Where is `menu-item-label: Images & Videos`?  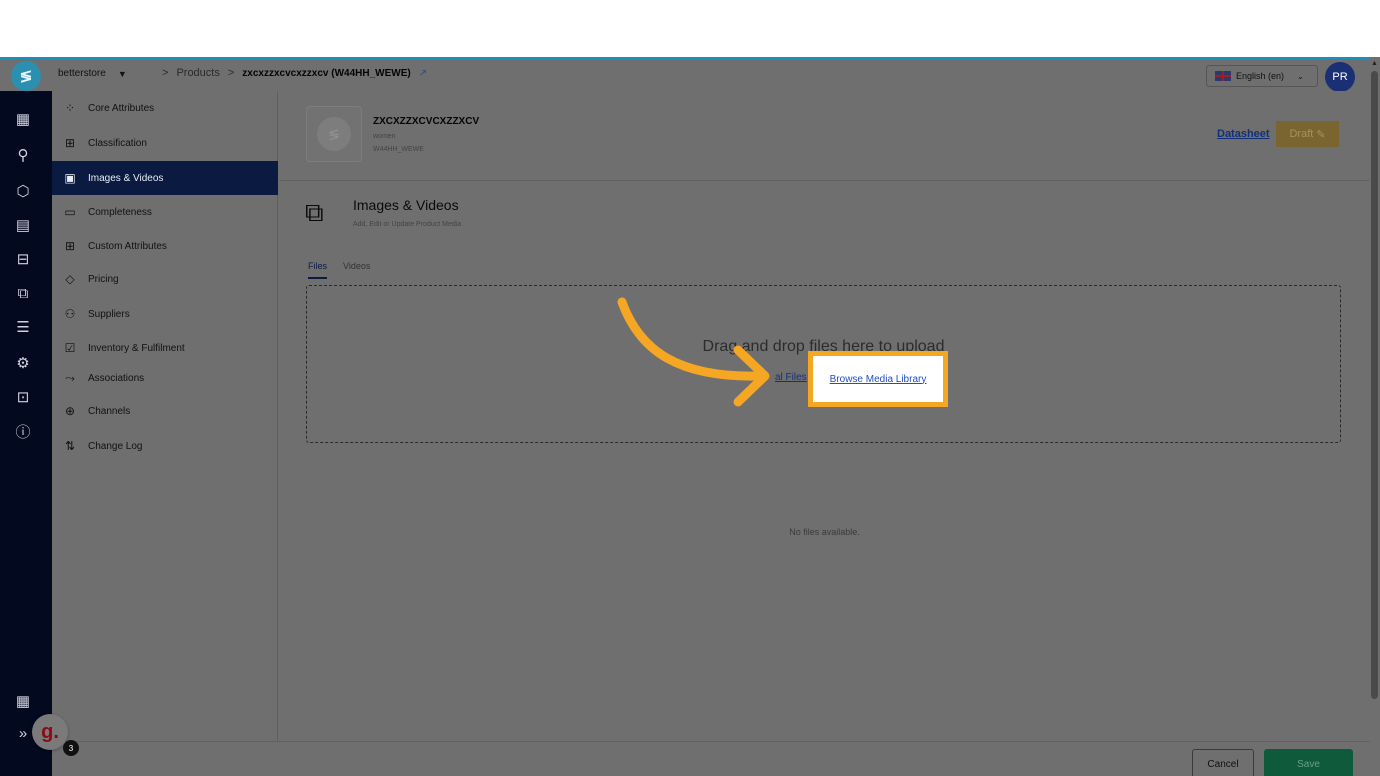 menu-item-label: Images & Videos is located at coordinates (126, 178).